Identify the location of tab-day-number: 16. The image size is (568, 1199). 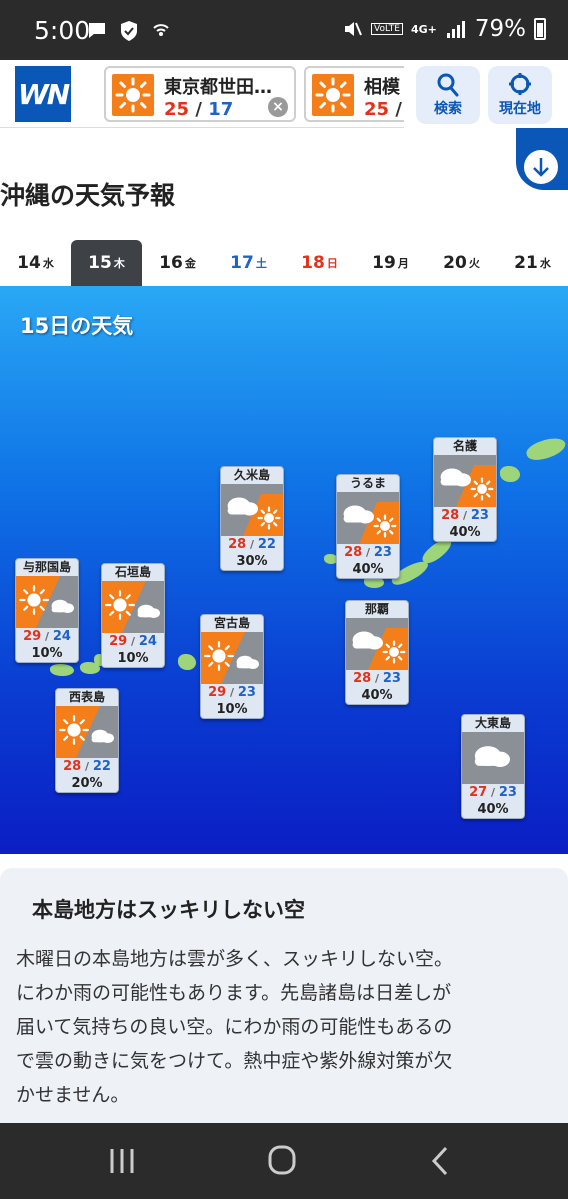
(171, 263).